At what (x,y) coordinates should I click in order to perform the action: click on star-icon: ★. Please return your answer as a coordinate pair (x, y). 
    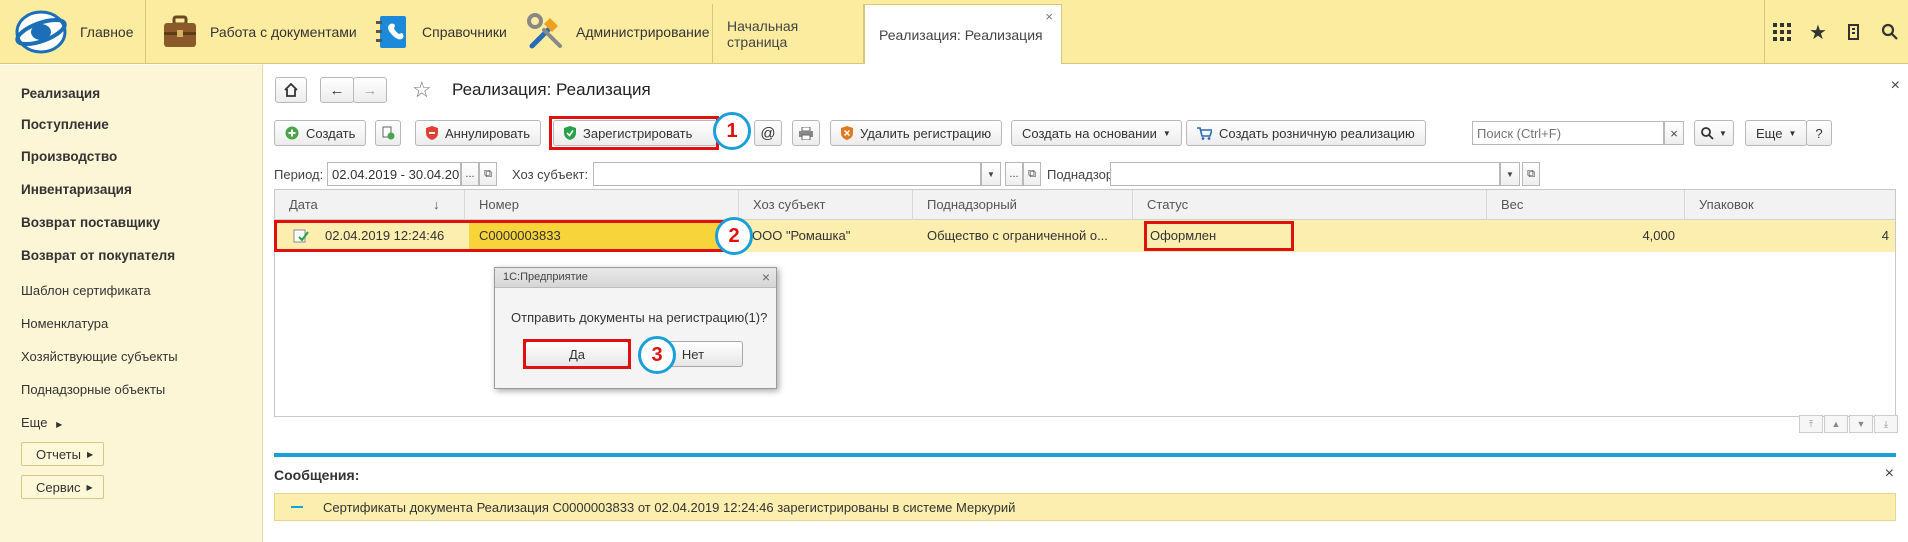
    Looking at the image, I should click on (1818, 32).